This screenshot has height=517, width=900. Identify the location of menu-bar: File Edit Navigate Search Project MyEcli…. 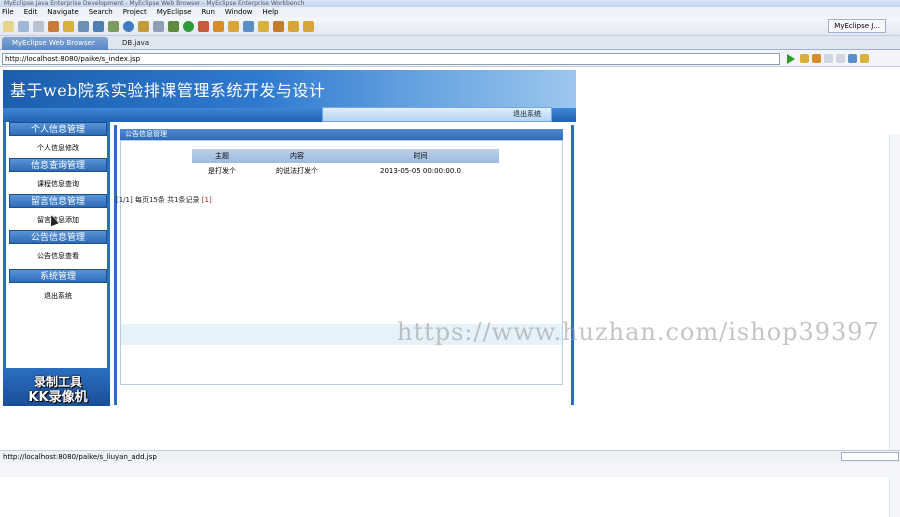
(450, 12).